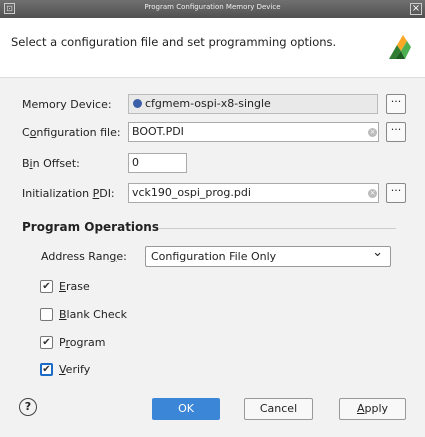 The image size is (425, 437). Describe the element at coordinates (208, 103) in the screenshot. I see `memory-device-value: cfgmem-ospi-x8-single` at that location.